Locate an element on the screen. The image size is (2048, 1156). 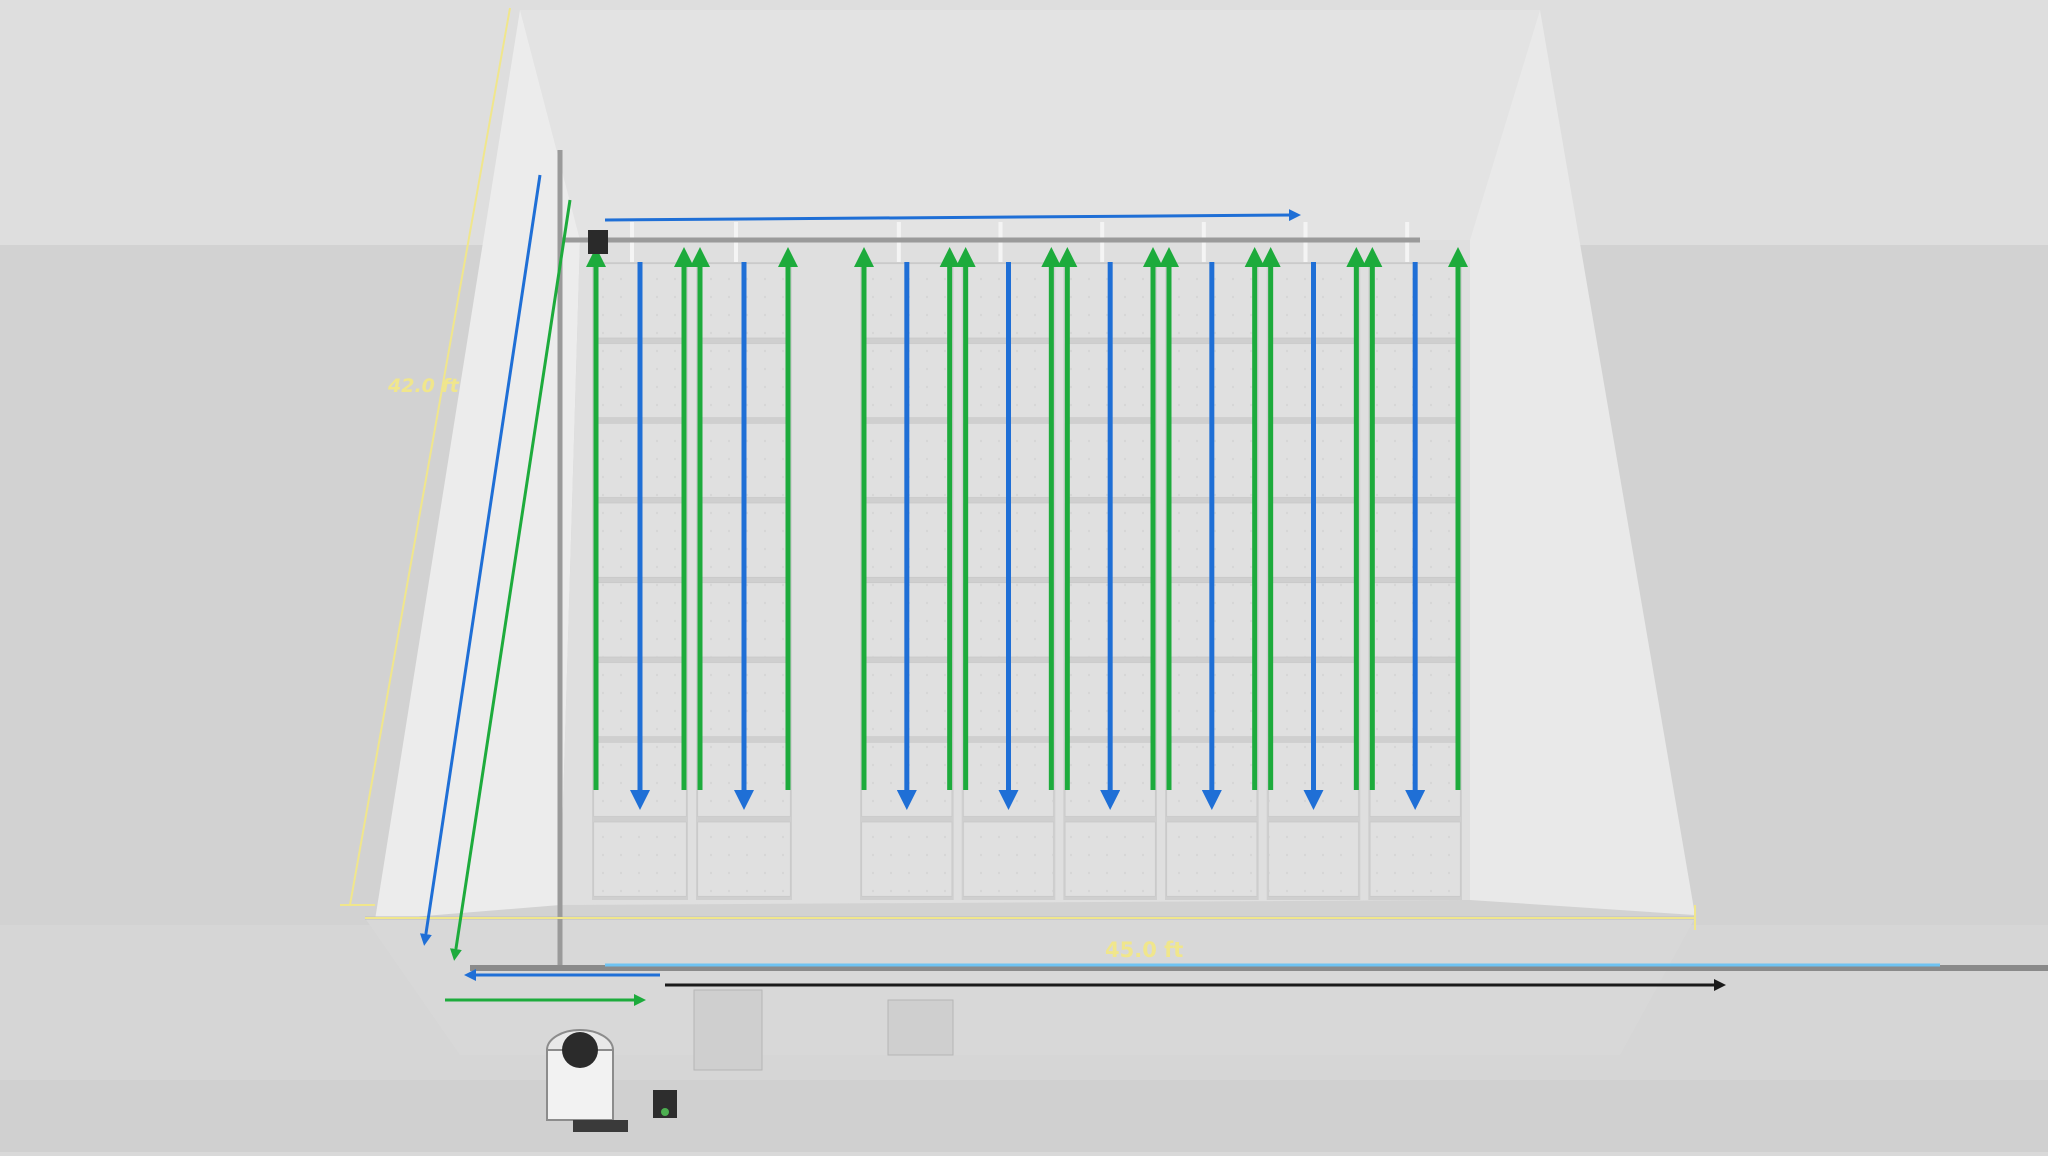
width-label: 45.0 ft is located at coordinates (1144, 950).